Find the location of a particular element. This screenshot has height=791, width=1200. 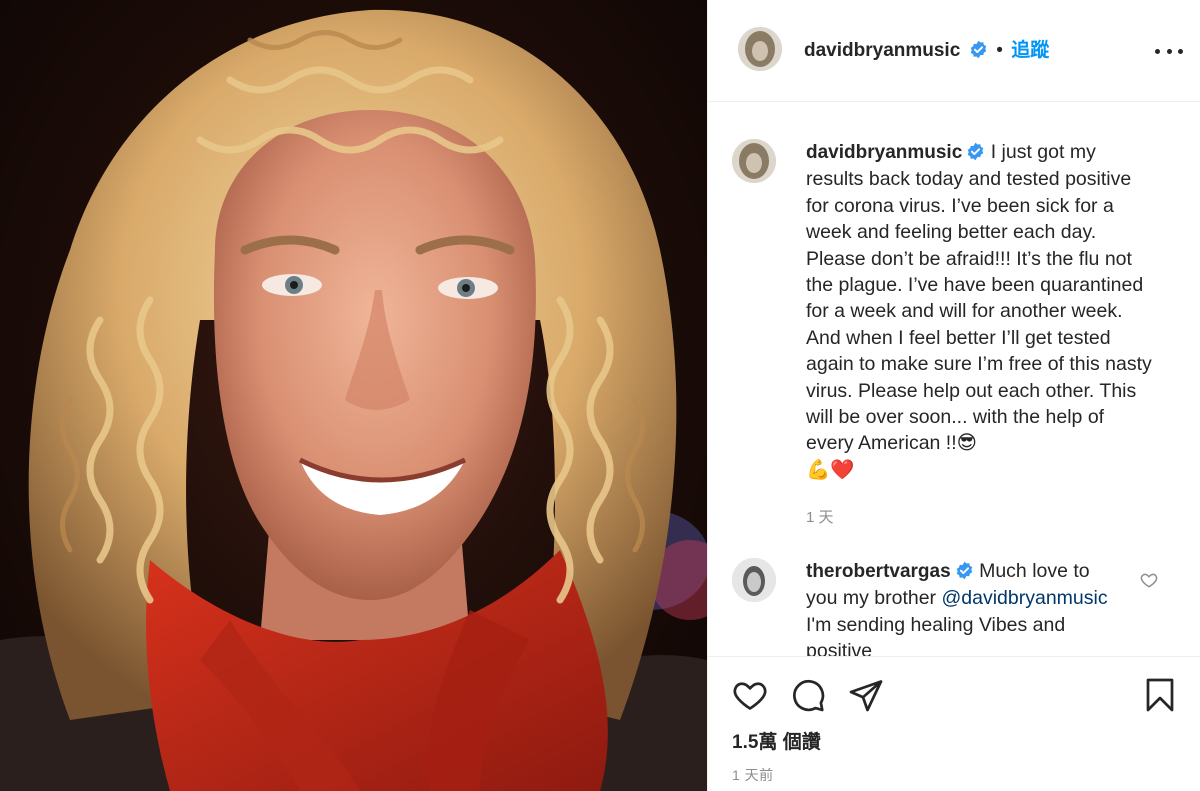

post-actions: 1.5萬 個讚 1 天前 is located at coordinates (954, 723).